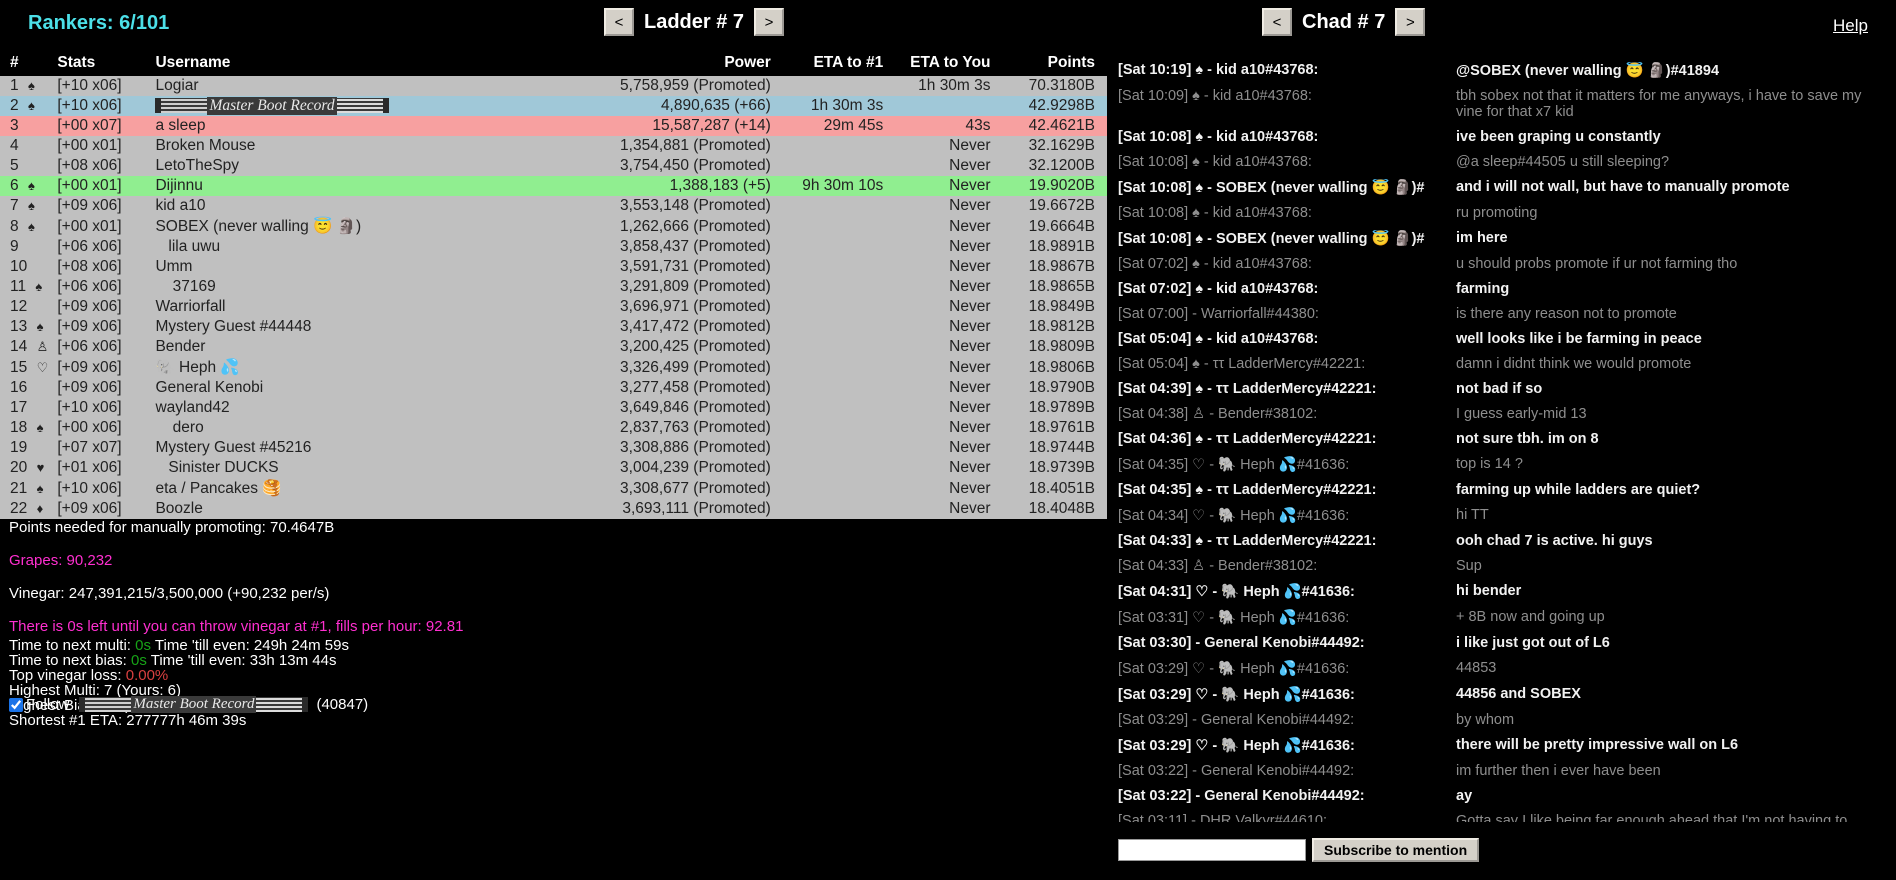 The image size is (1896, 880). What do you see at coordinates (682, 347) in the screenshot?
I see `row-power: 3,200,425 (Promoted)` at bounding box center [682, 347].